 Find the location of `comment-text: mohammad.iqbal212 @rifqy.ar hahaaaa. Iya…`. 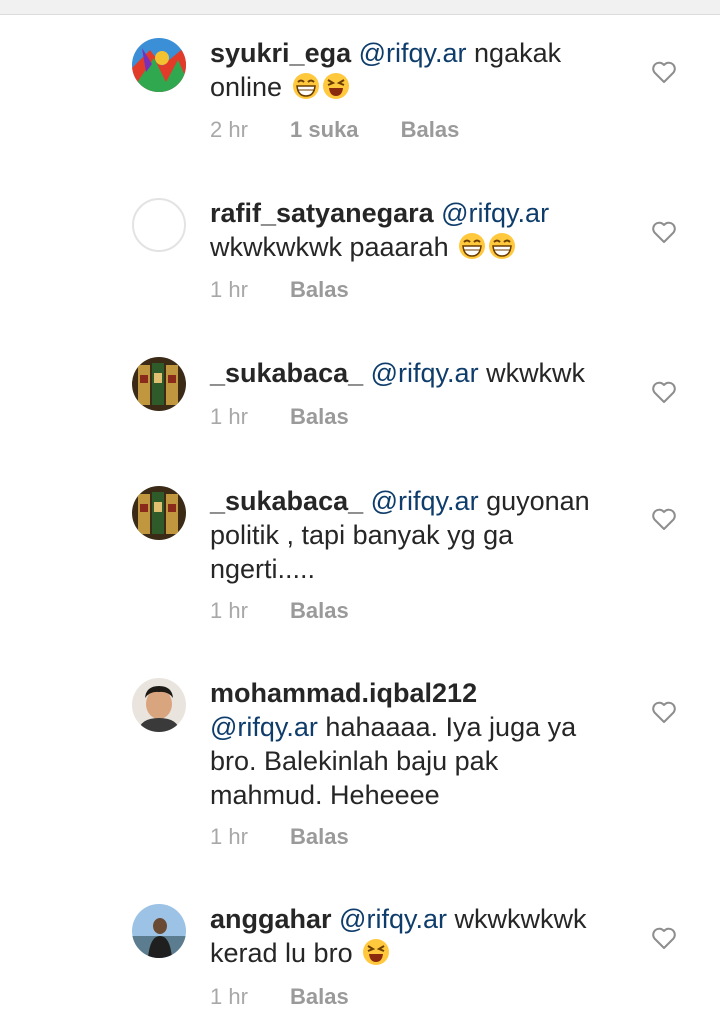

comment-text: mohammad.iqbal212 @rifqy.ar hahaaaa. Iya… is located at coordinates (400, 744).